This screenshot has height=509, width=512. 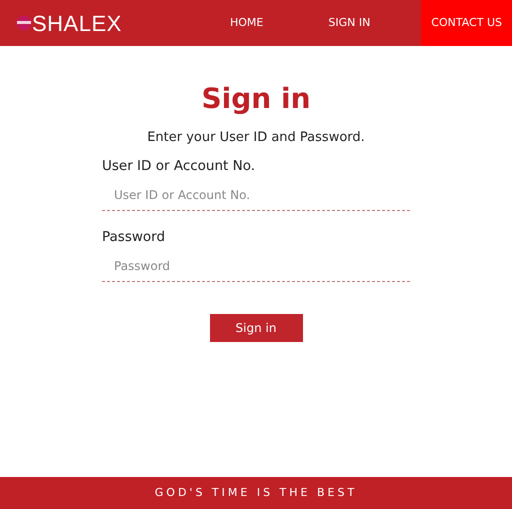 What do you see at coordinates (24, 23) in the screenshot?
I see `logo-icon` at bounding box center [24, 23].